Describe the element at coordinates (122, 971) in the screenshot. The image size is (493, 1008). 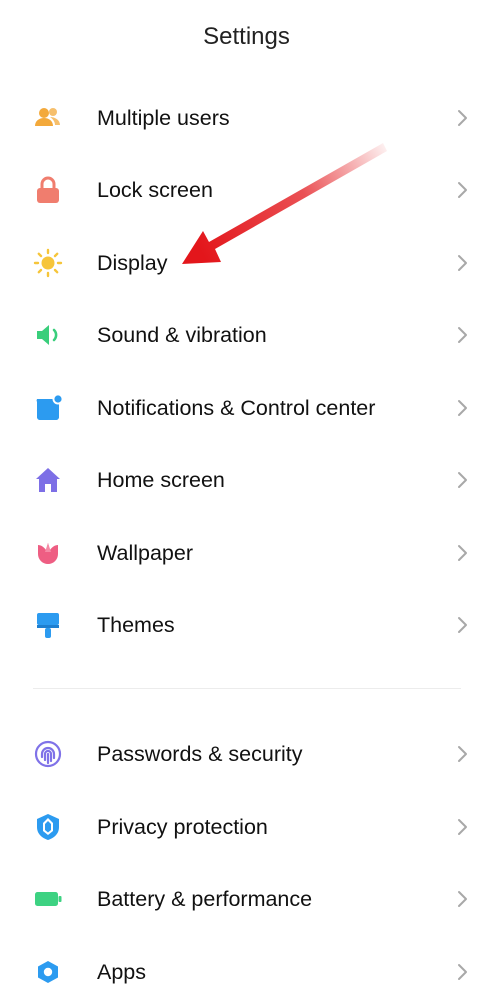
I see `settings-item-label: Apps` at that location.